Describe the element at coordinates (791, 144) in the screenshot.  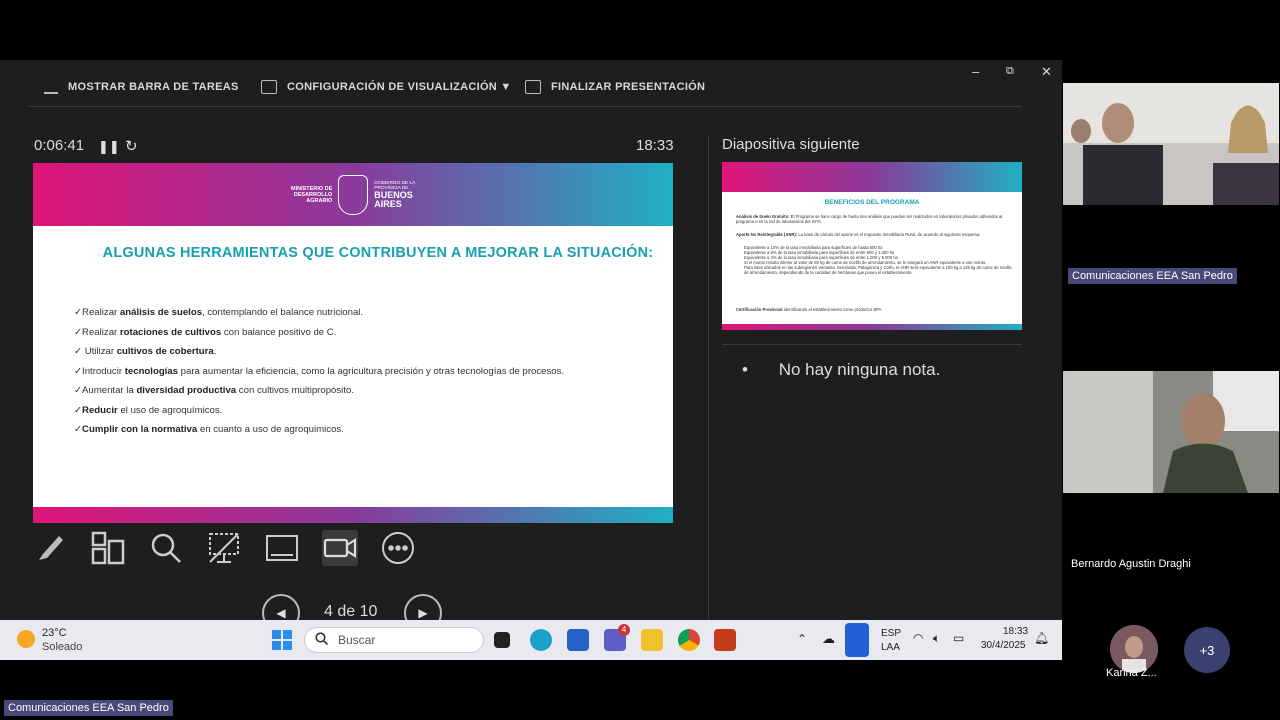
I see `next-slide-label: Diapositiva siguiente` at that location.